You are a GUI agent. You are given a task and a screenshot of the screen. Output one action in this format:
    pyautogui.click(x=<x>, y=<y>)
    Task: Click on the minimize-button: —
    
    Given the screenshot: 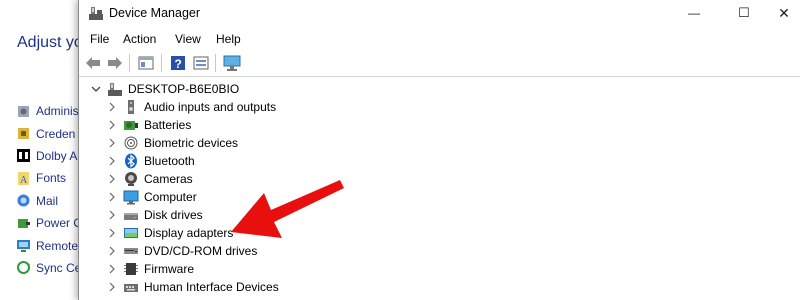 What is the action you would take?
    pyautogui.click(x=694, y=13)
    